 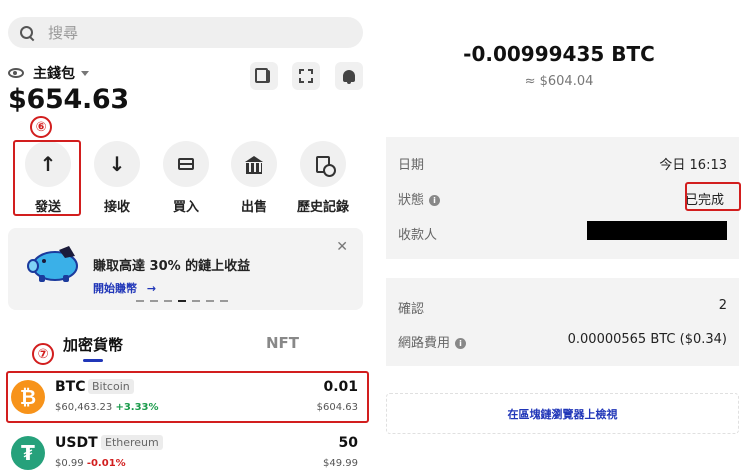 What do you see at coordinates (124, 288) in the screenshot?
I see `promo-start-earning-link: 開始賺幣 →` at bounding box center [124, 288].